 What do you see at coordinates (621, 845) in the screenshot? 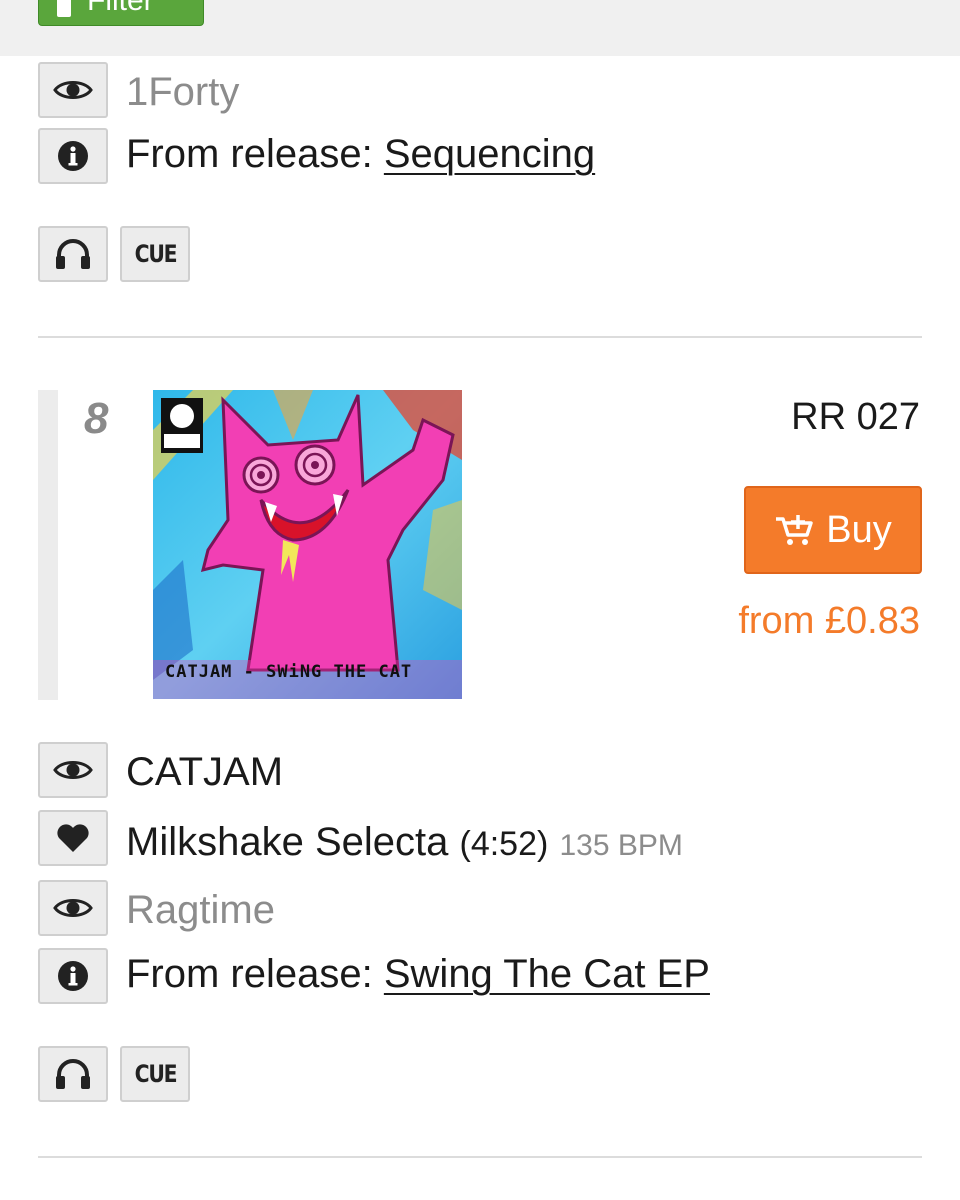
I see `track-bpm: 135 BPM` at bounding box center [621, 845].